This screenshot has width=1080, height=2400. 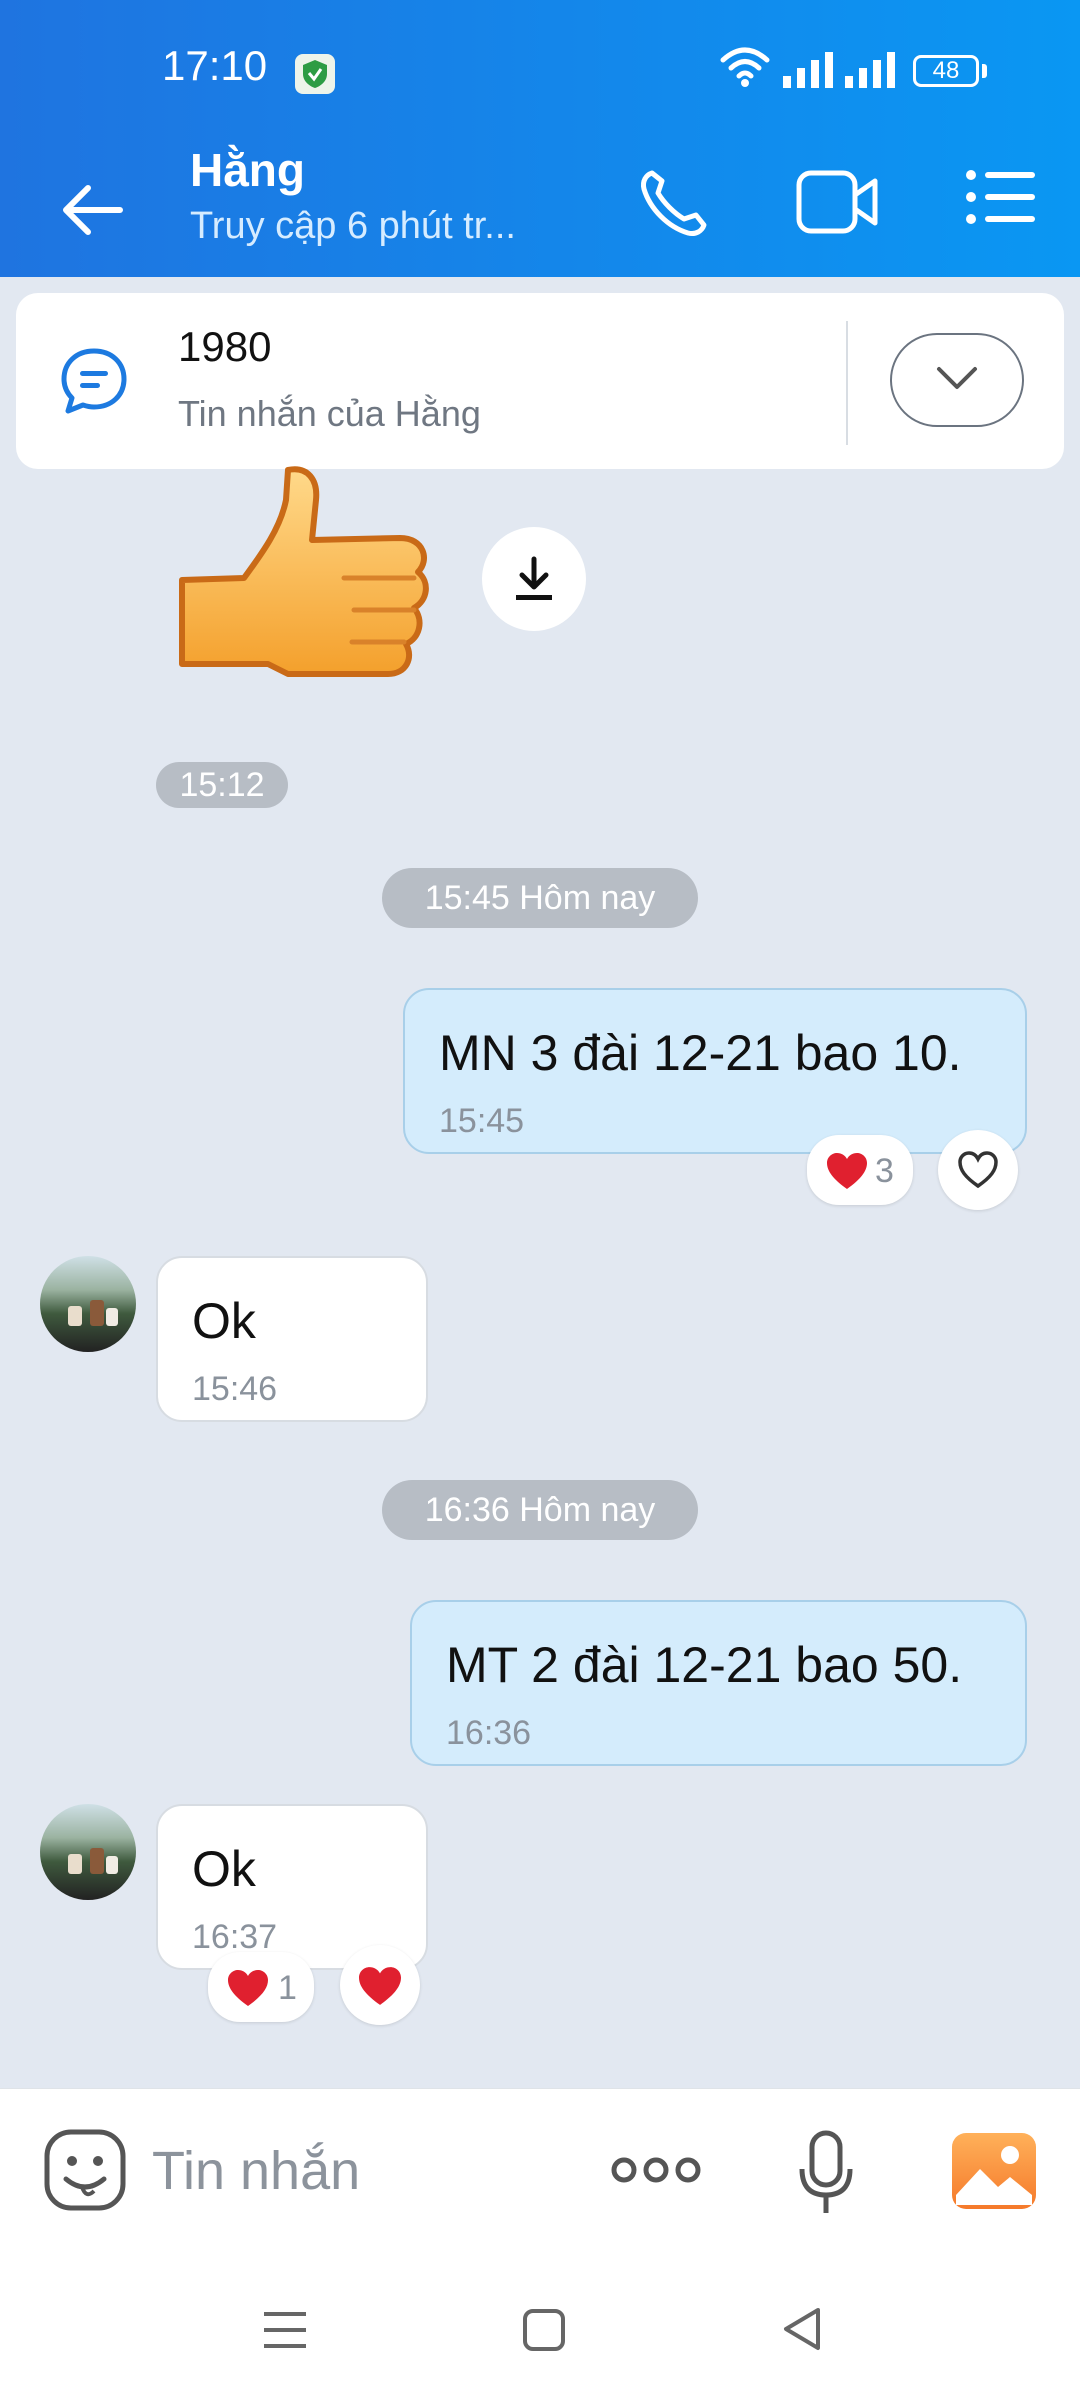 I want to click on outgoing-message: MT 2 đài 12-21 bao 50. 16:36, so click(x=718, y=1683).